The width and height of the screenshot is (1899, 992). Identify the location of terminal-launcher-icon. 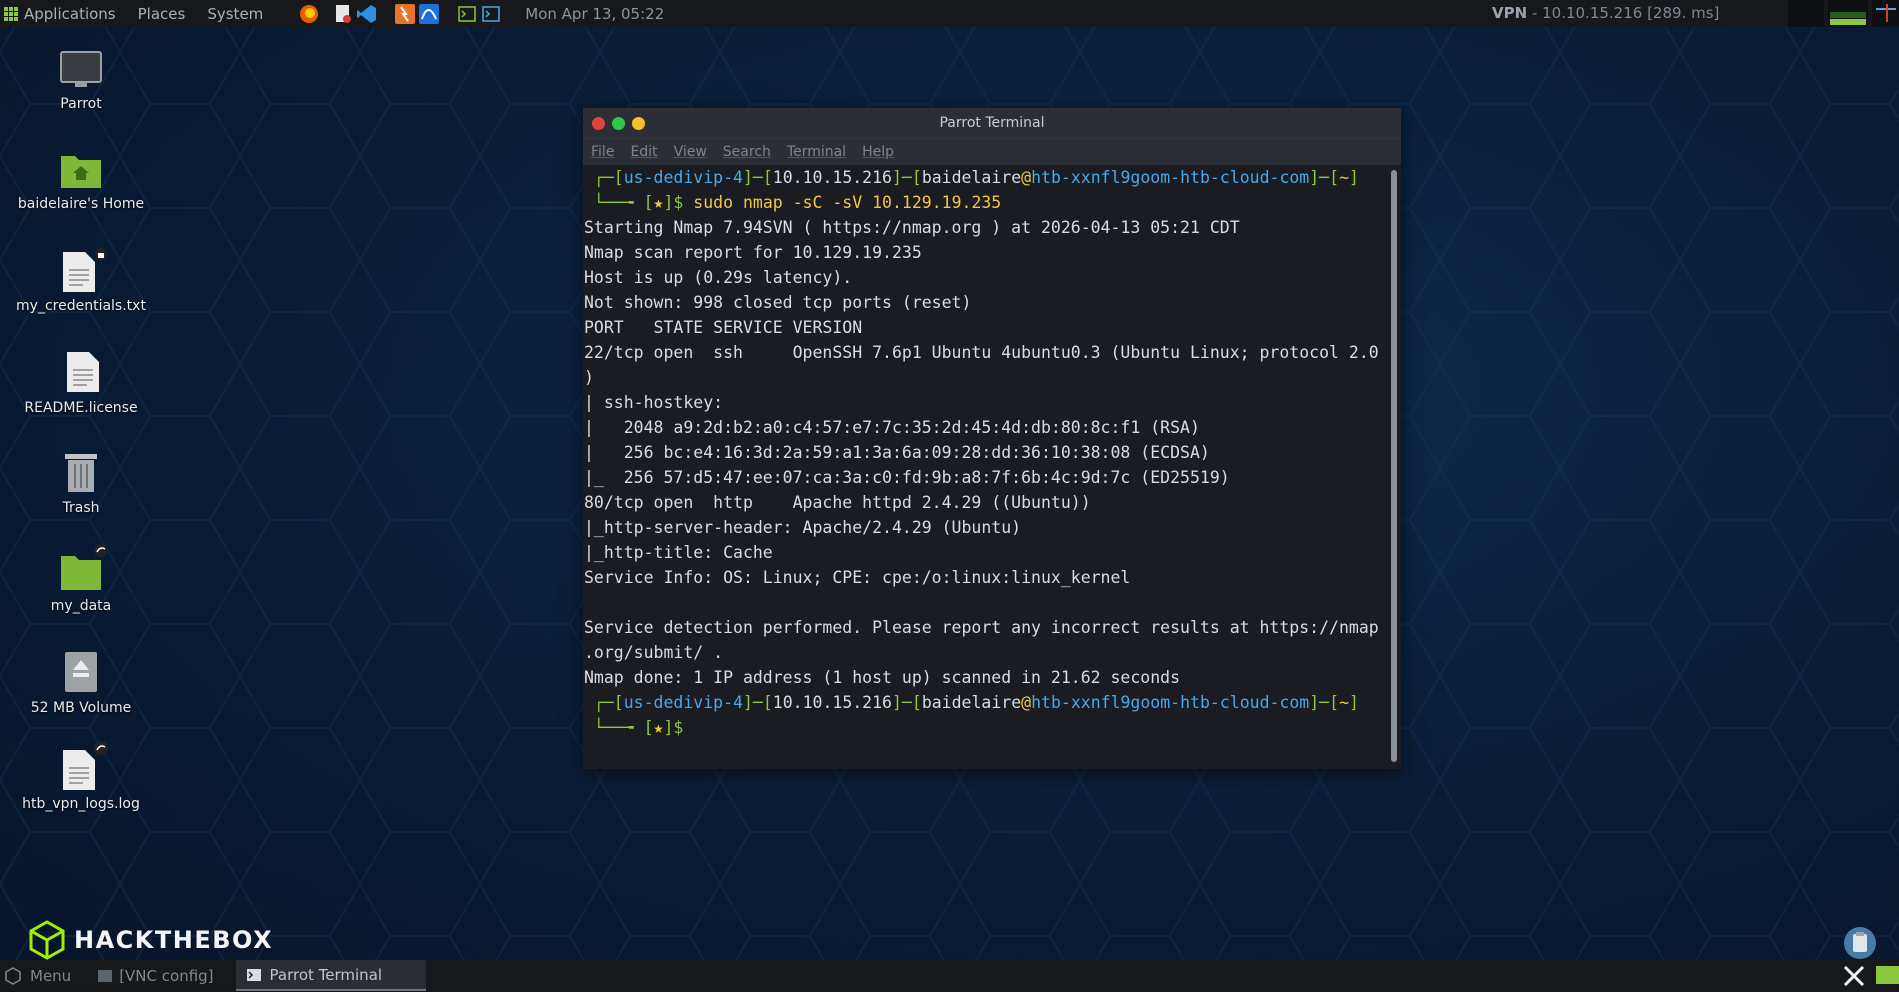
(467, 14).